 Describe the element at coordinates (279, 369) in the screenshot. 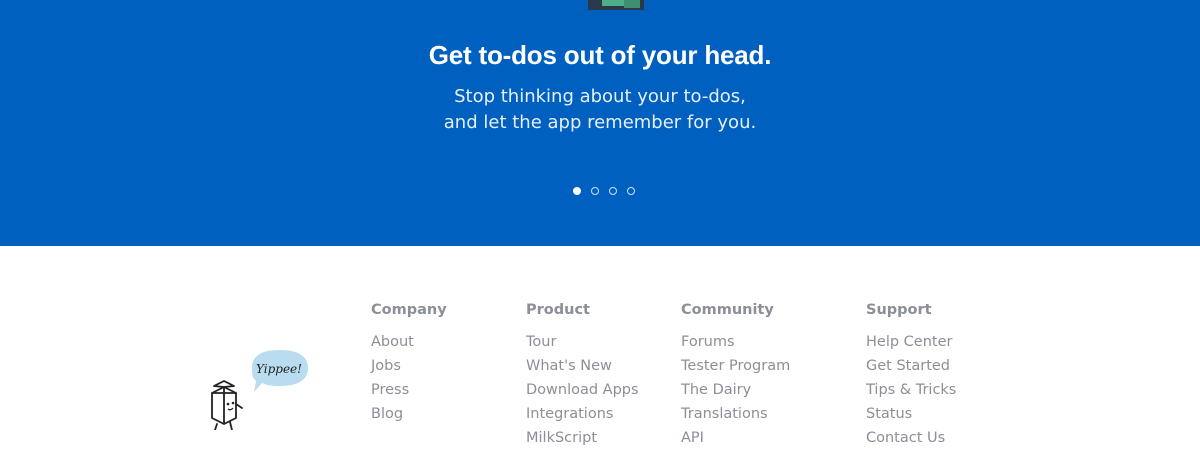

I see `mascot-speech-text: Yippee!` at that location.